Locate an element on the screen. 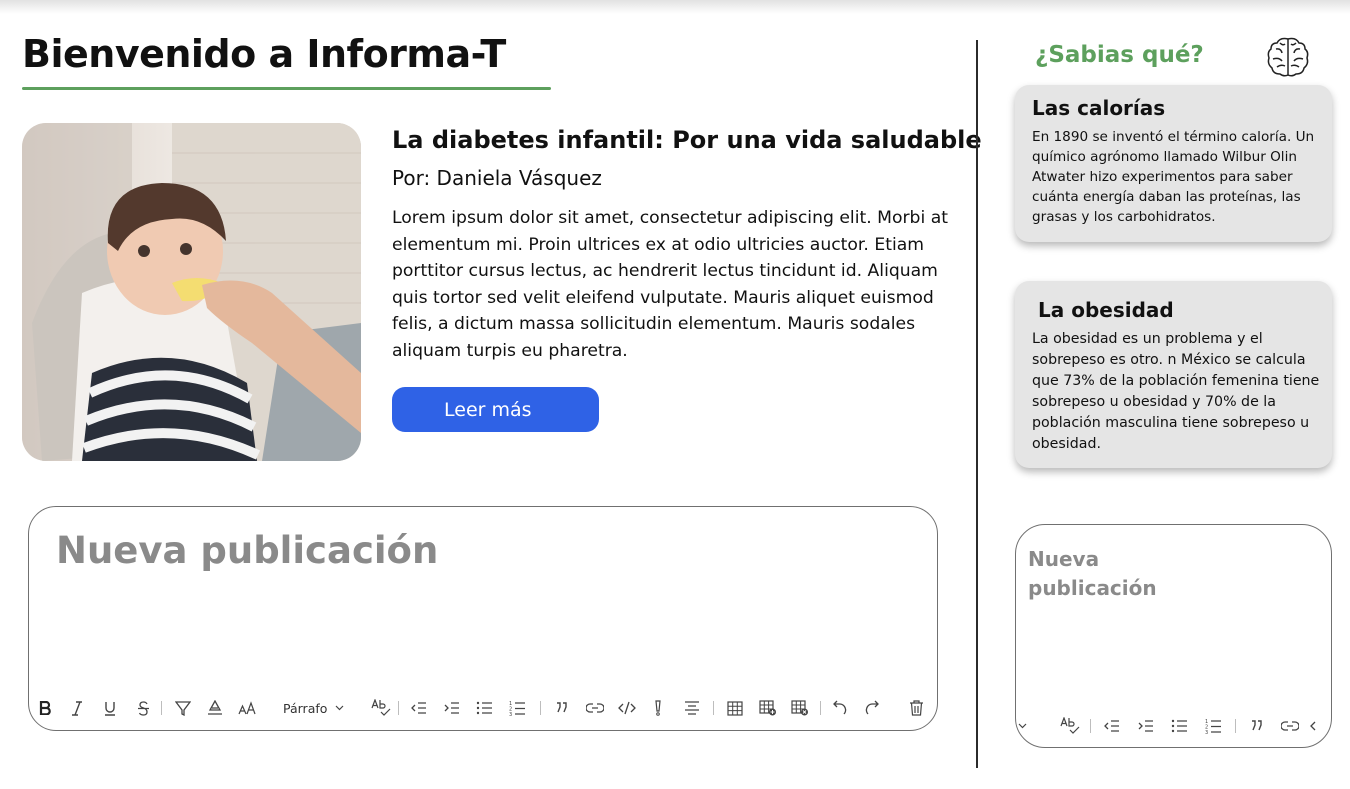  sidebar-editor-toolbar: 123 is located at coordinates (1173, 726).